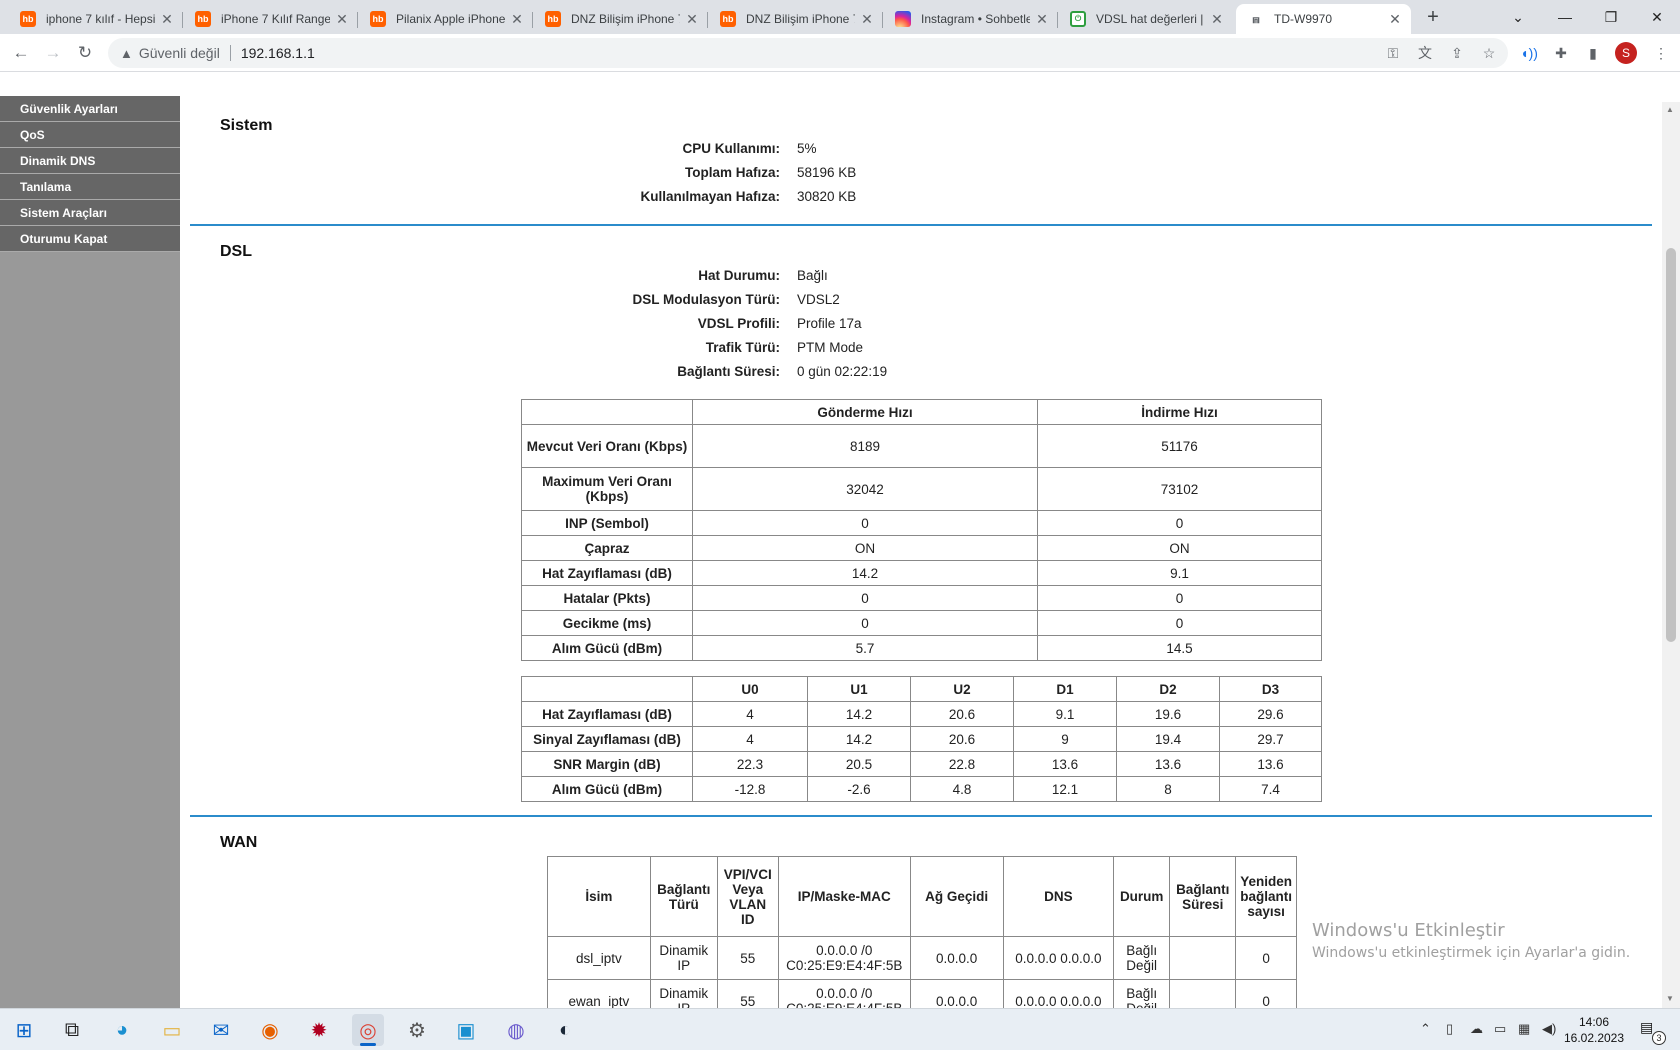  Describe the element at coordinates (466, 1030) in the screenshot. I see `control-panel-icon: ▣` at that location.